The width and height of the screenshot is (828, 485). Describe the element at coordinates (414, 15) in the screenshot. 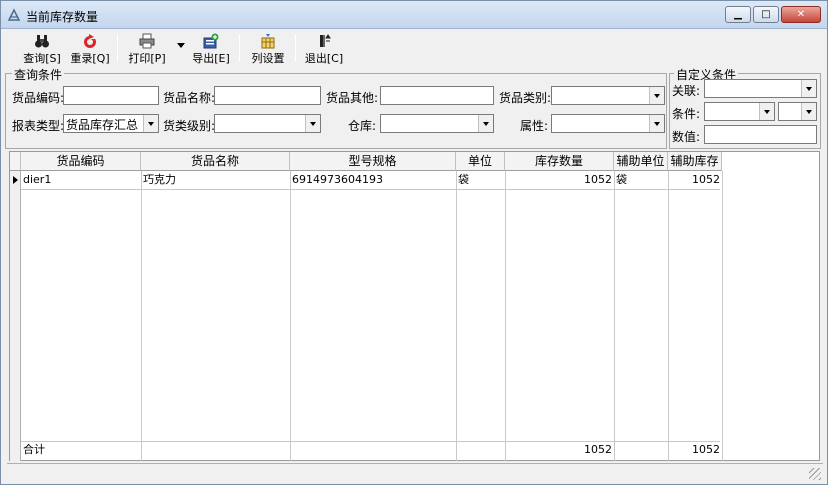

I see `title-bar: 当前库存数量 ▁ □ ✕` at that location.